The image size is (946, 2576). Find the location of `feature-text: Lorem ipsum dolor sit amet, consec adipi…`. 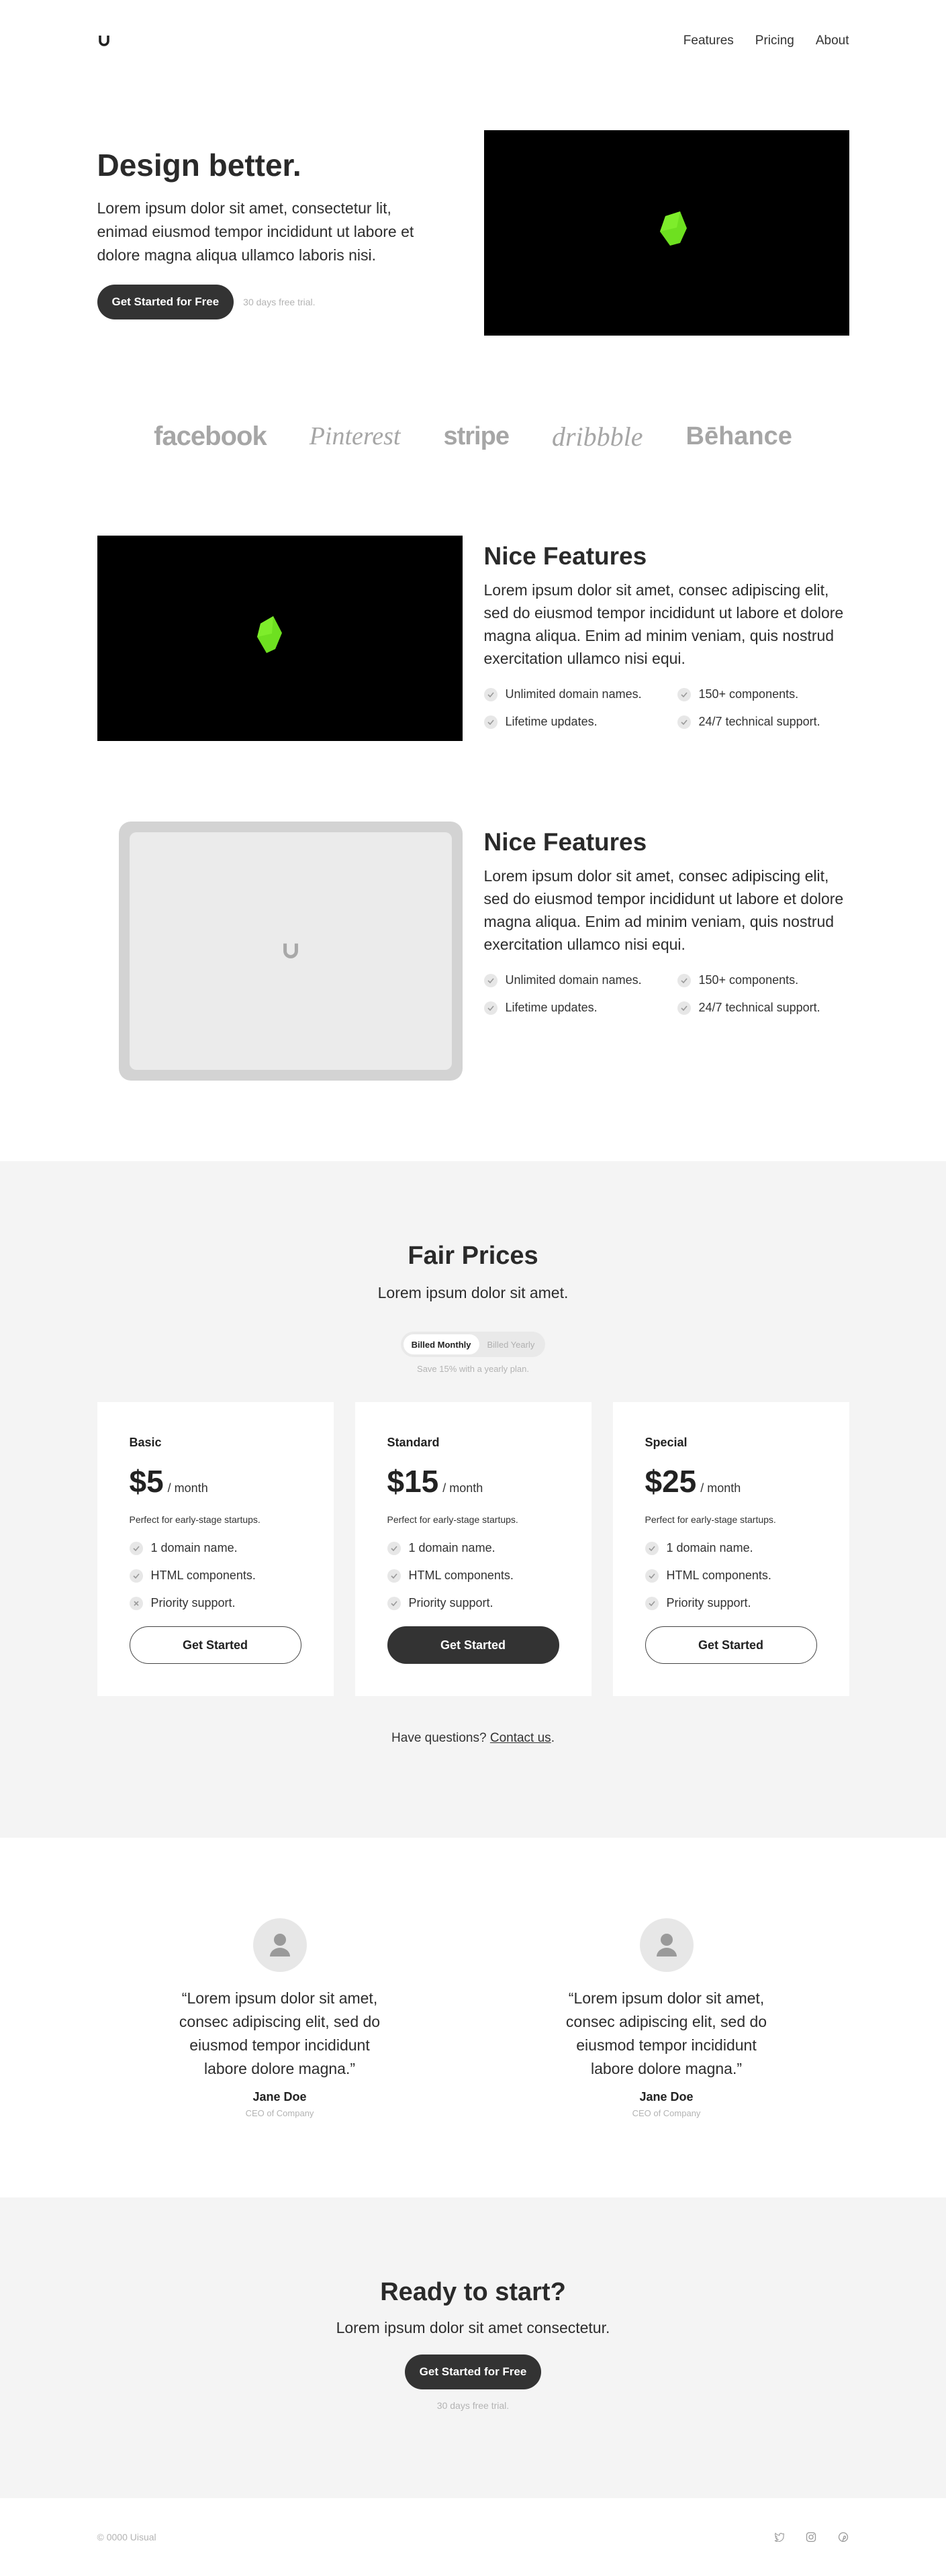

feature-text: Lorem ipsum dolor sit amet, consec adipi… is located at coordinates (664, 624).